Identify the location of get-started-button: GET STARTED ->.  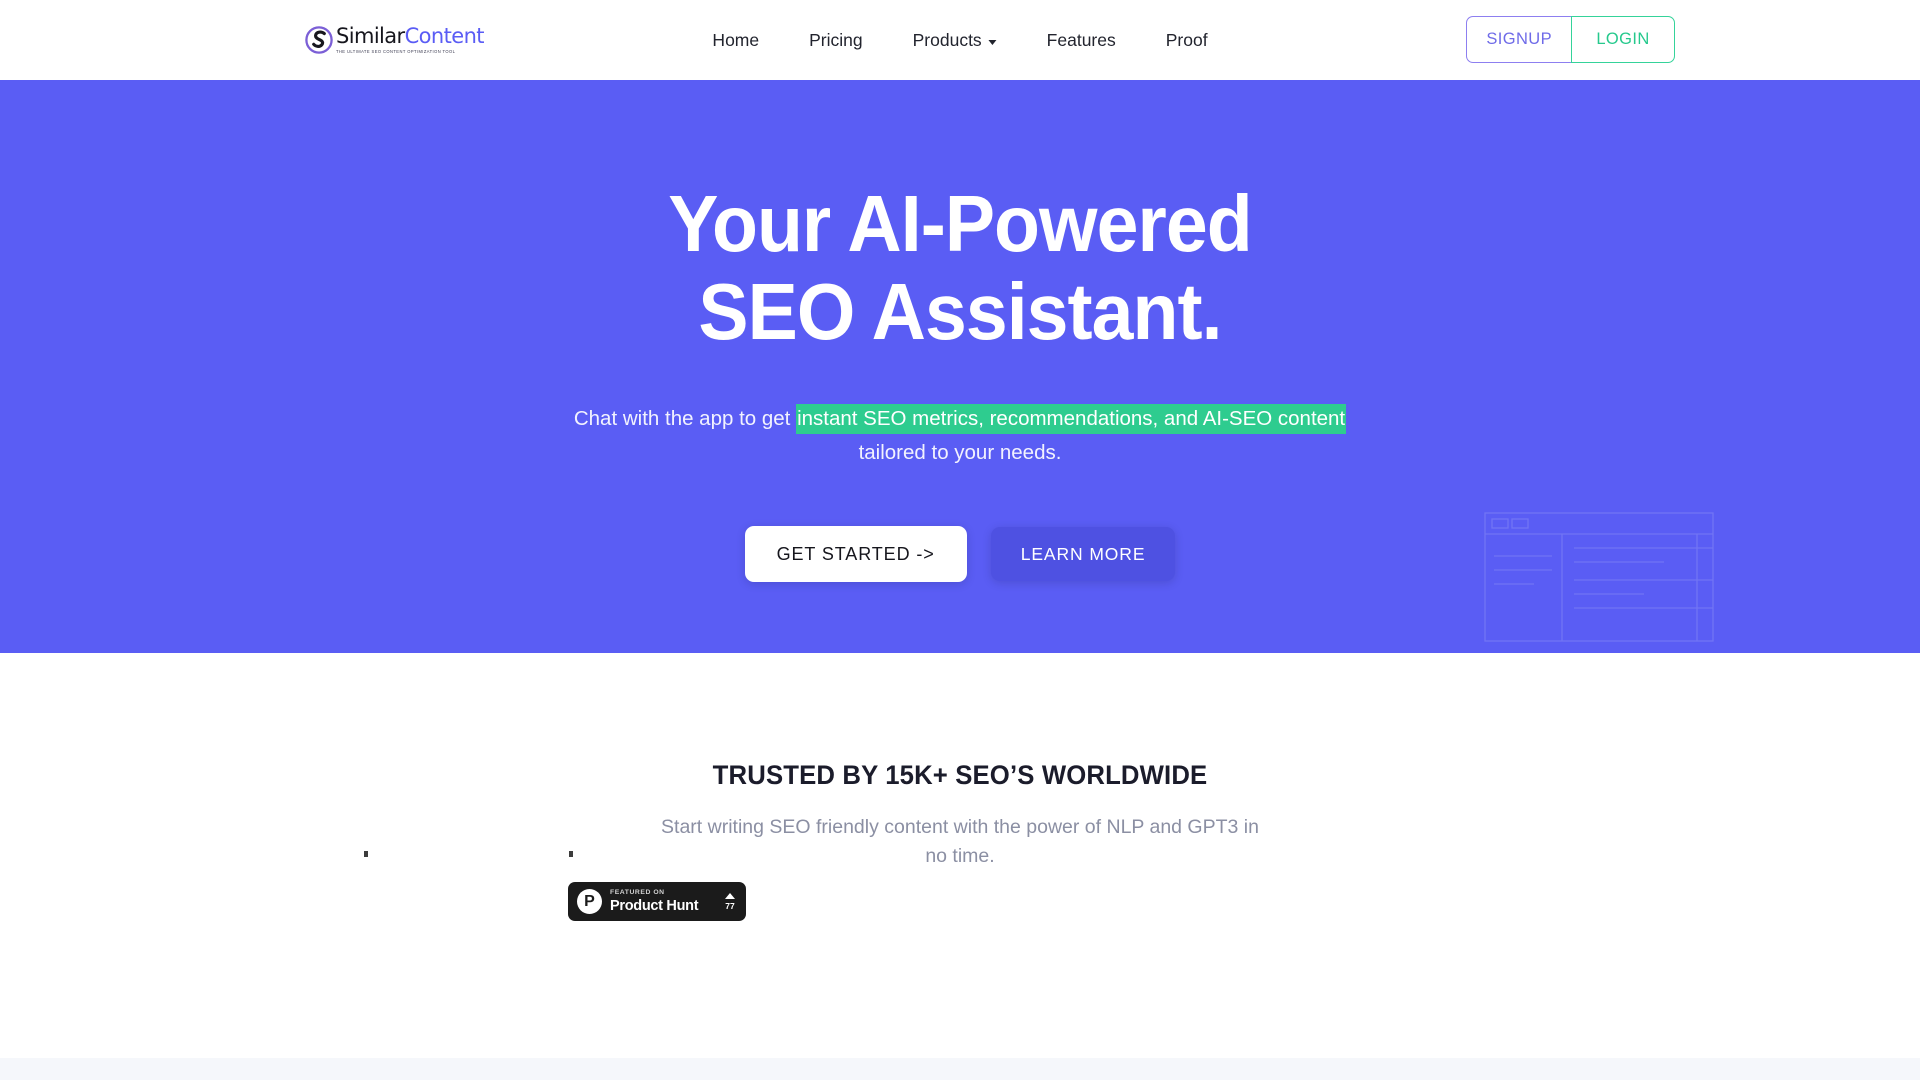
(855, 554).